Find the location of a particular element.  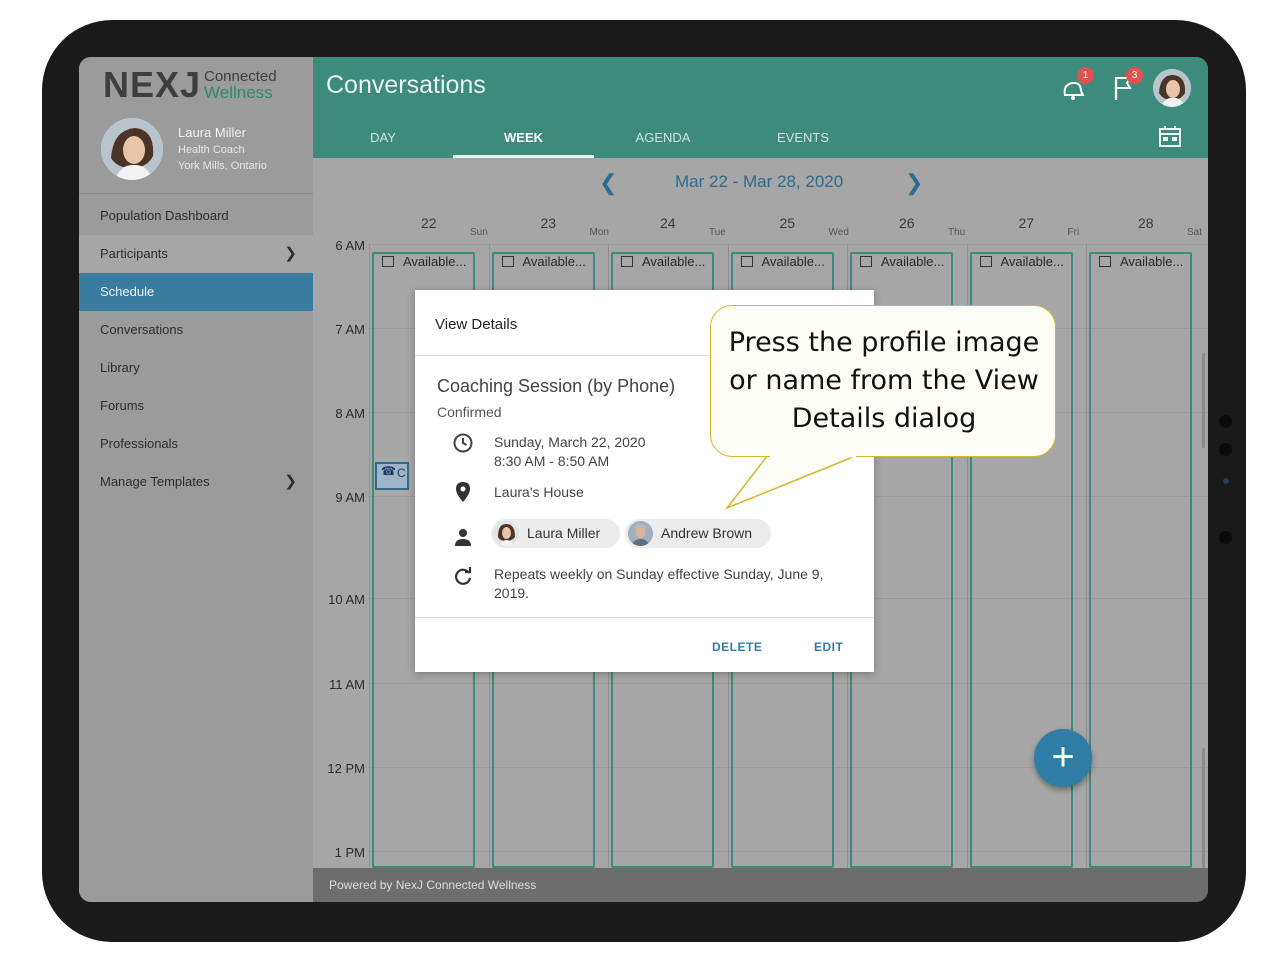

tablet-sensor is located at coordinates (1225, 449).